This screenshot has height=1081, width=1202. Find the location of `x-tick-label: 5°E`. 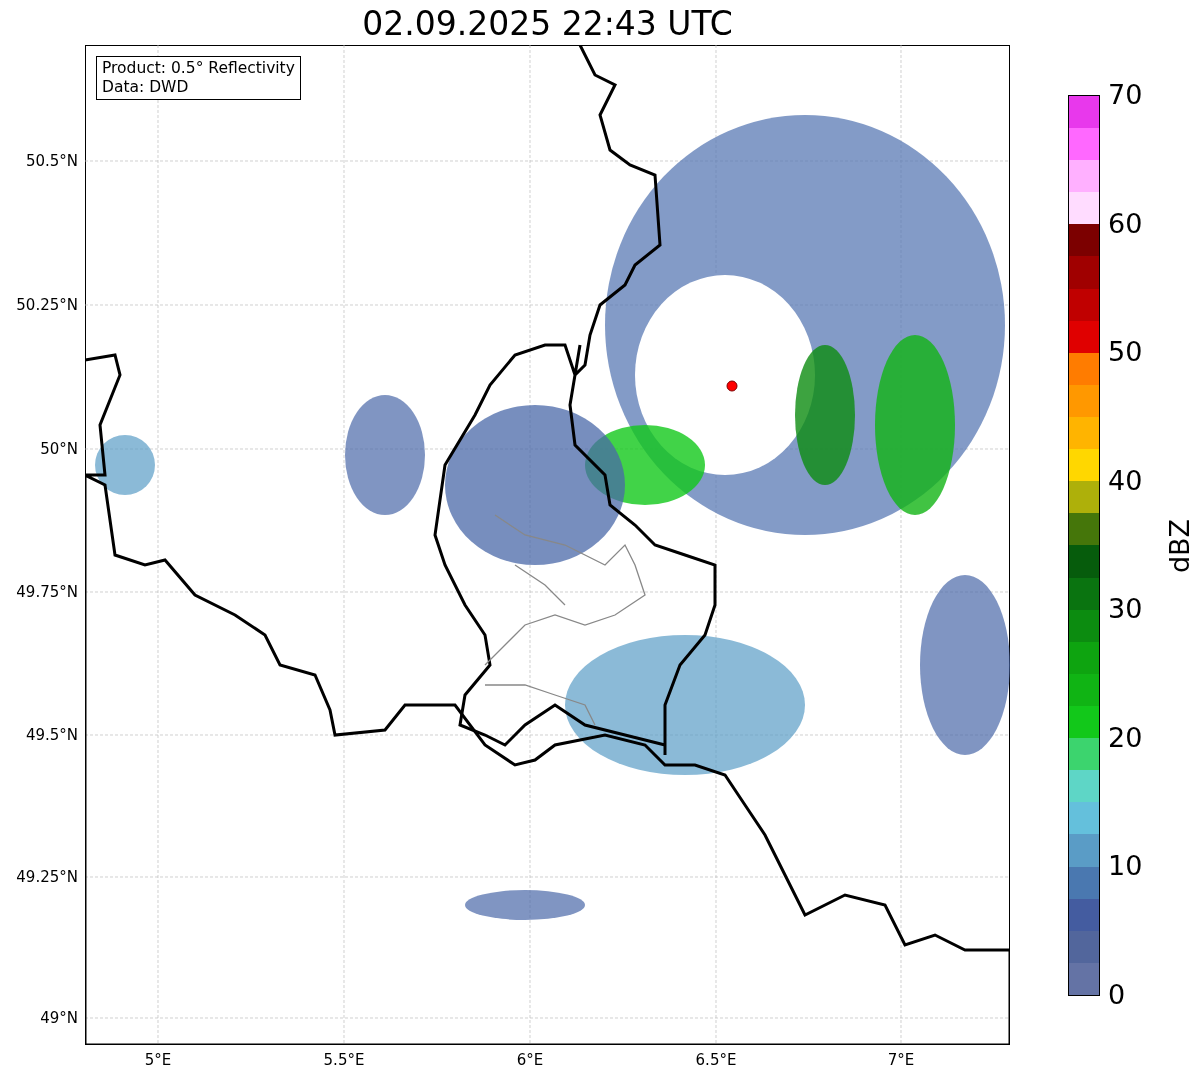

x-tick-label: 5°E is located at coordinates (158, 1060).